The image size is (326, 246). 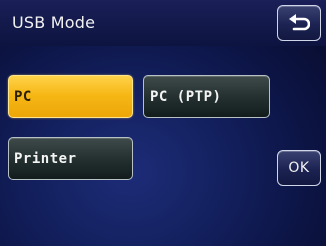 I want to click on ok-button-label: OK, so click(x=299, y=168).